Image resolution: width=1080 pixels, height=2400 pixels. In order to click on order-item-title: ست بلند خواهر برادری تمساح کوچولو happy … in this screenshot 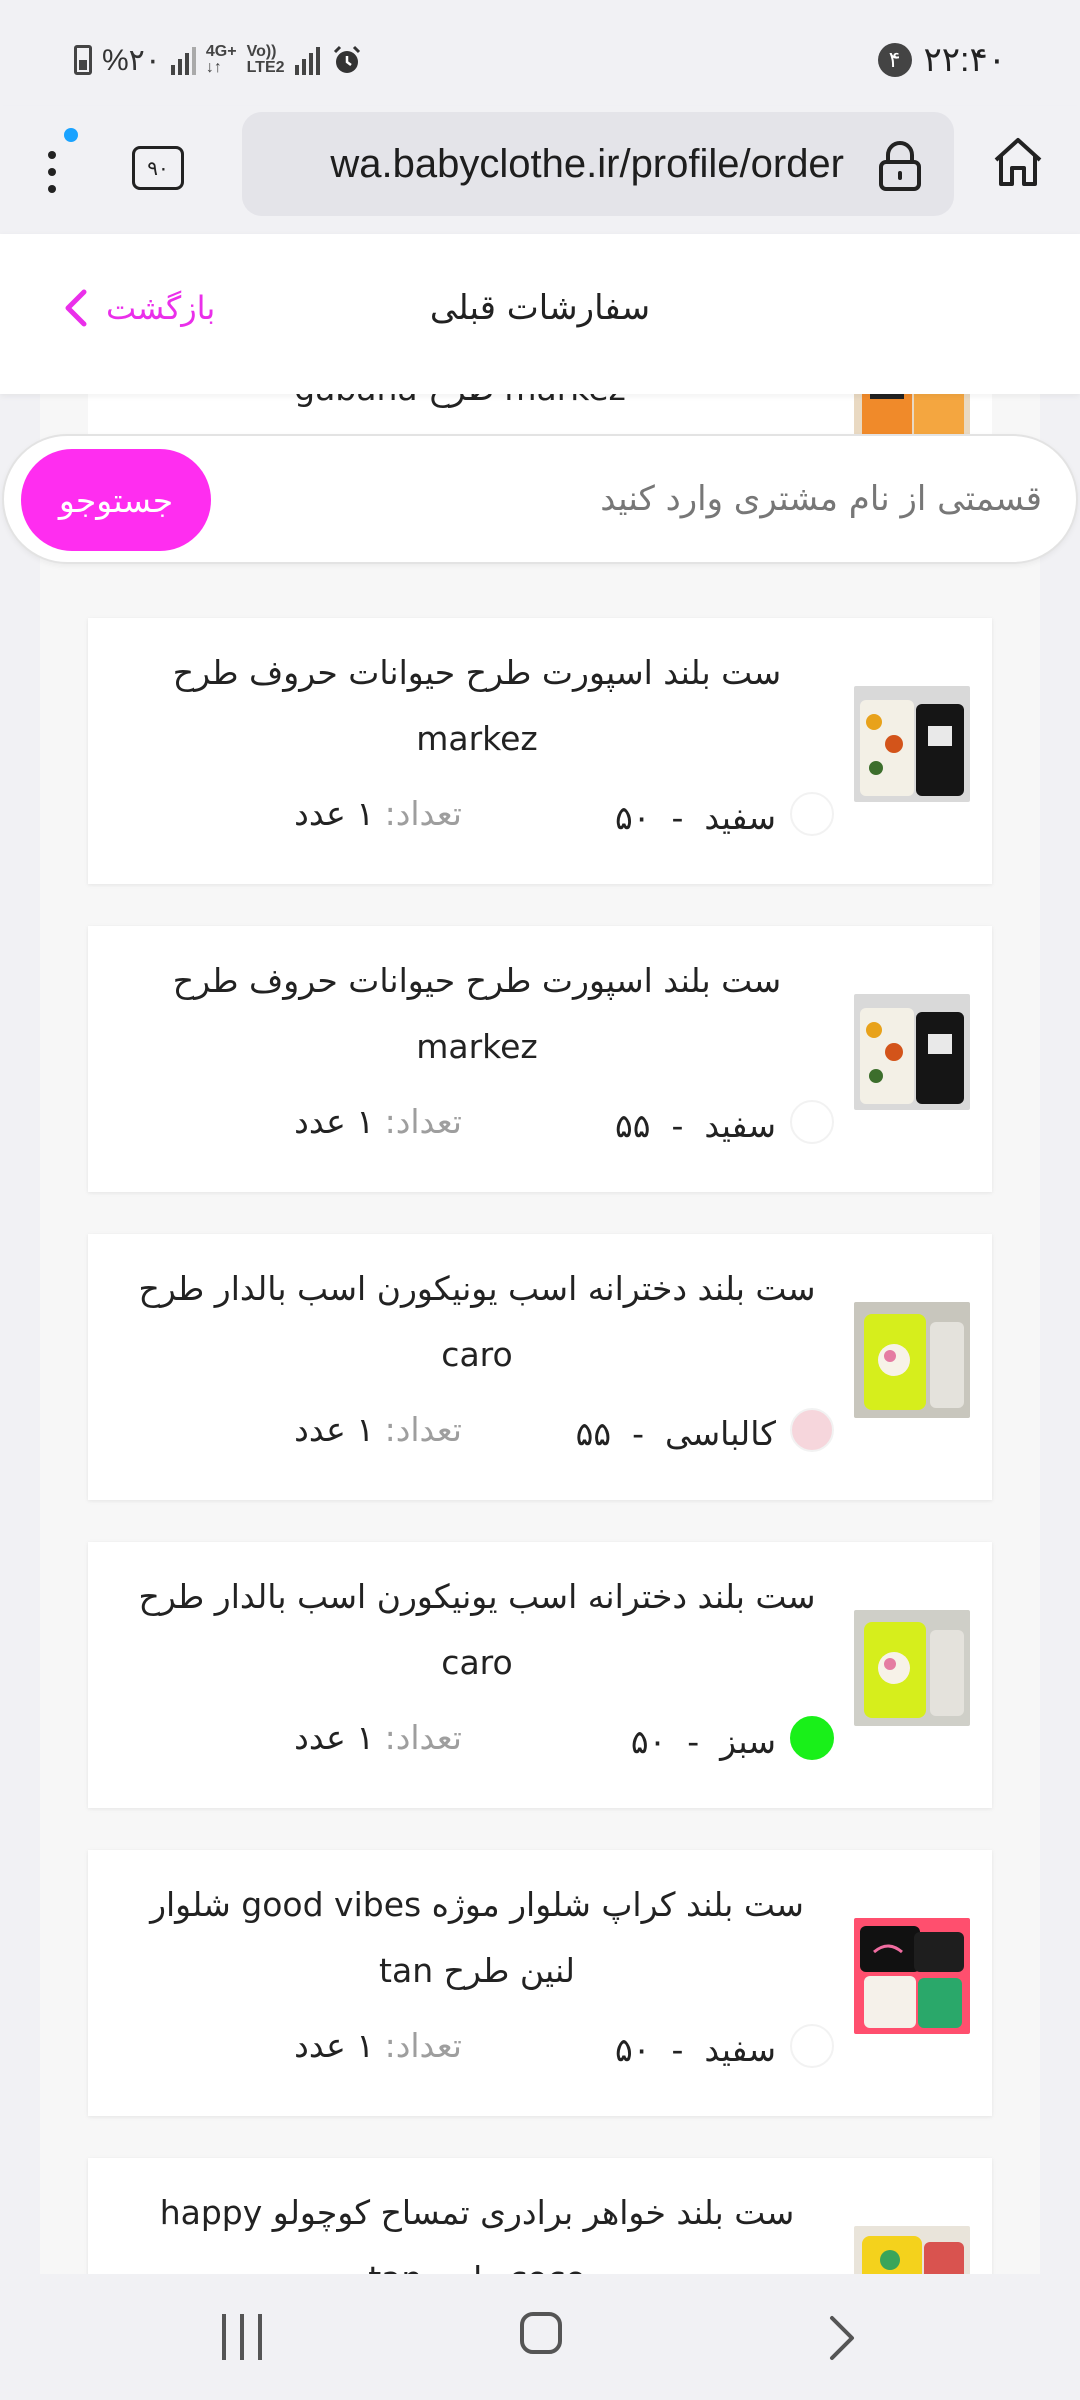, I will do `click(477, 2233)`.